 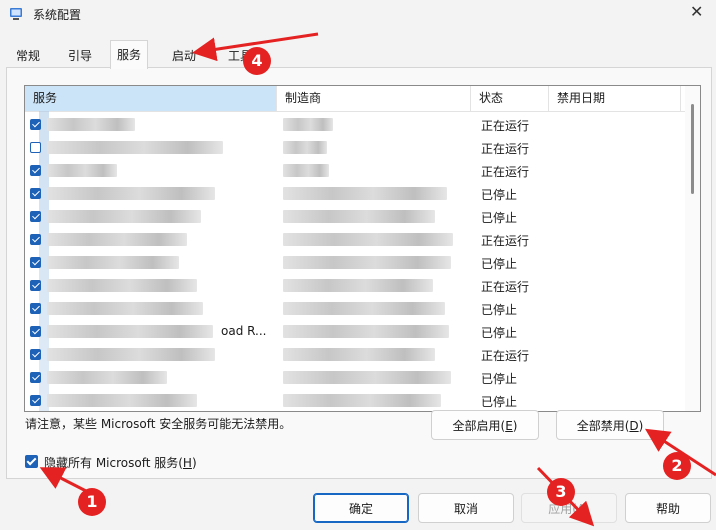 I want to click on close-icon: ✕, so click(x=696, y=11).